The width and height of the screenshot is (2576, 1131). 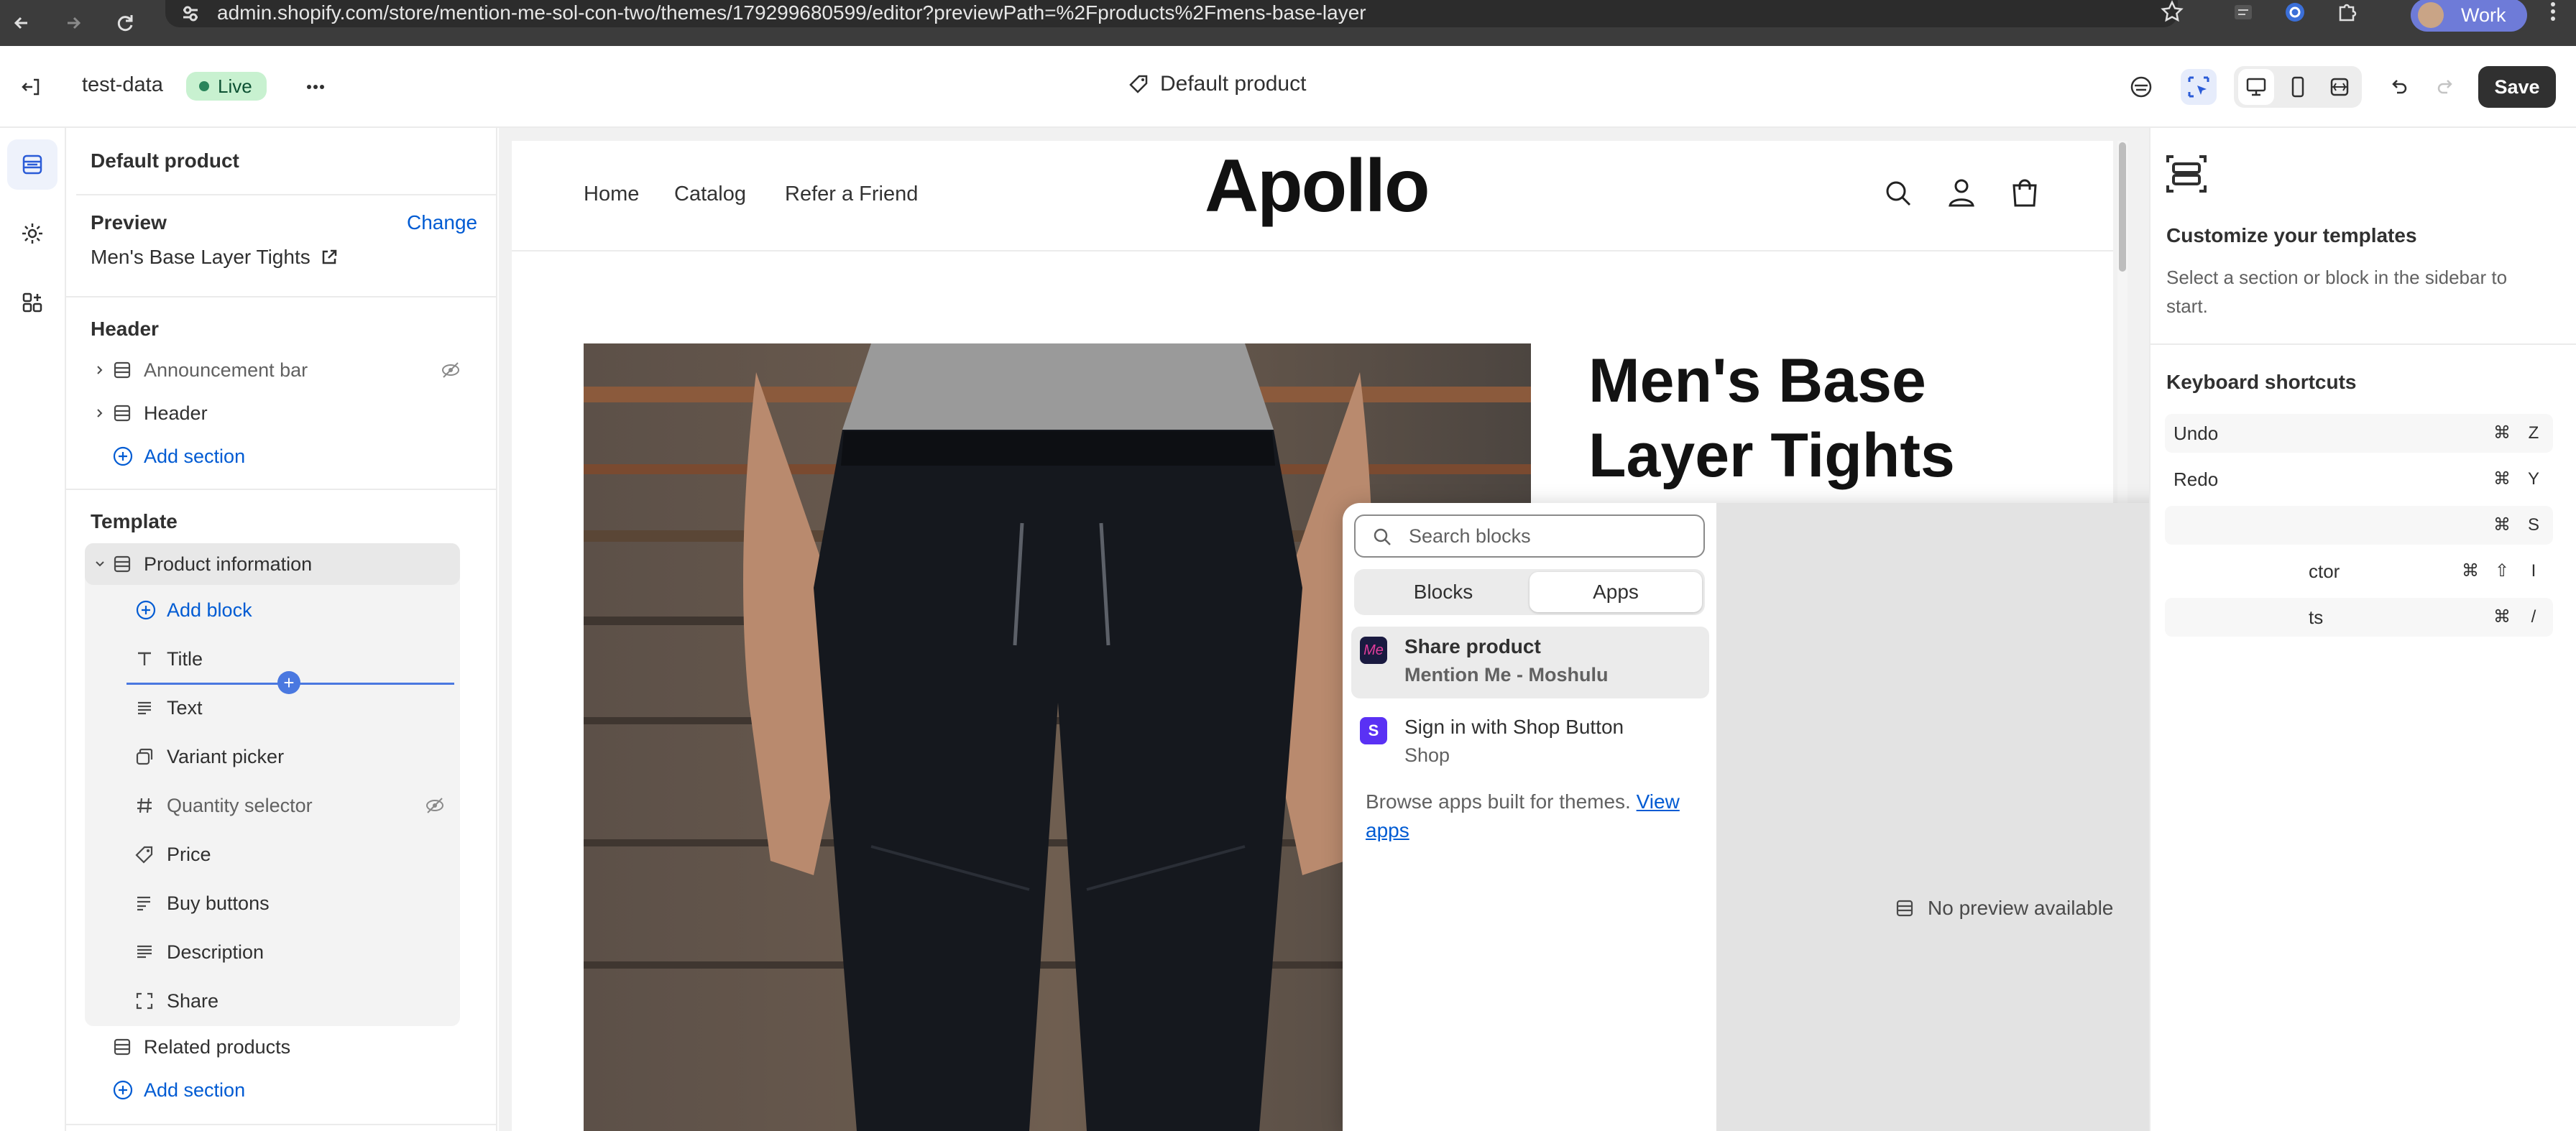 I want to click on theme-settings-icon, so click(x=32, y=233).